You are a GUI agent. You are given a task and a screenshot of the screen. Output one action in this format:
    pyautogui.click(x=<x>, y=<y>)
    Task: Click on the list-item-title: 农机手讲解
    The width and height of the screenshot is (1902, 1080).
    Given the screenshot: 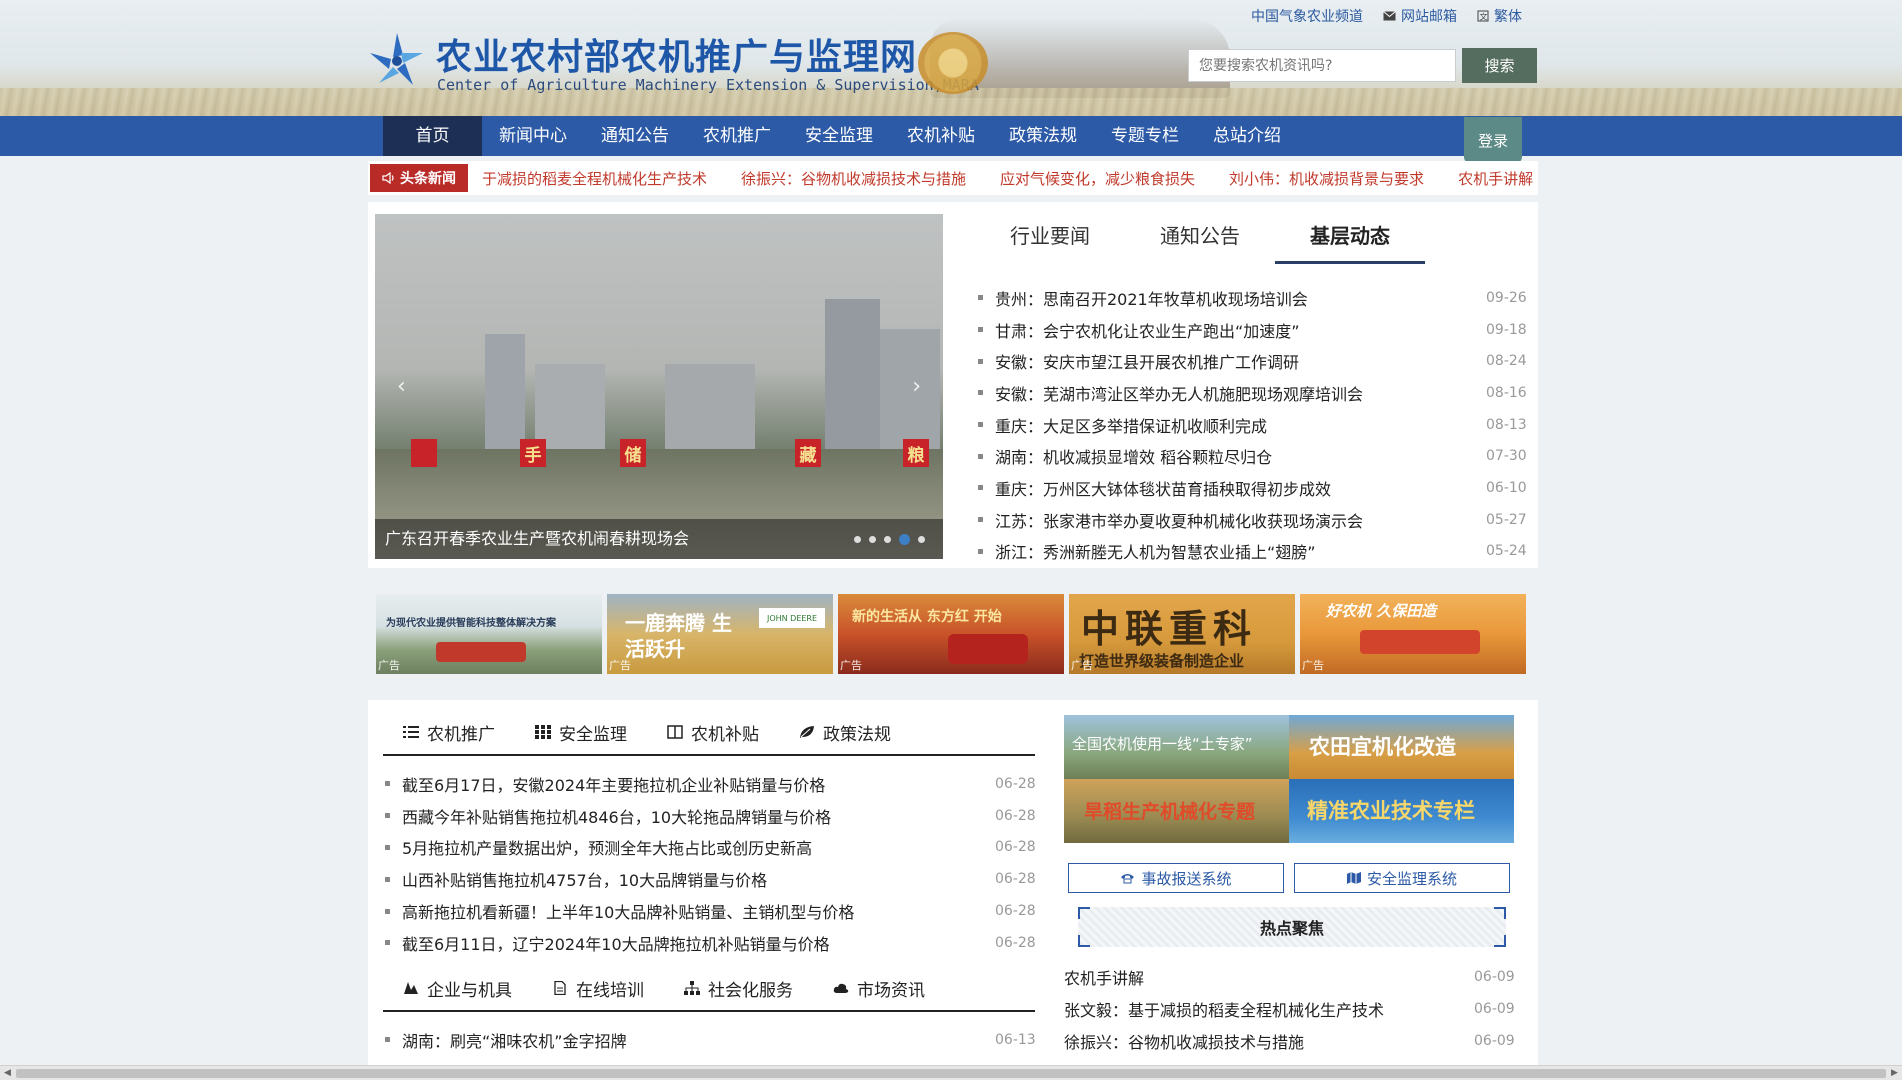 What is the action you would take?
    pyautogui.click(x=1269, y=977)
    